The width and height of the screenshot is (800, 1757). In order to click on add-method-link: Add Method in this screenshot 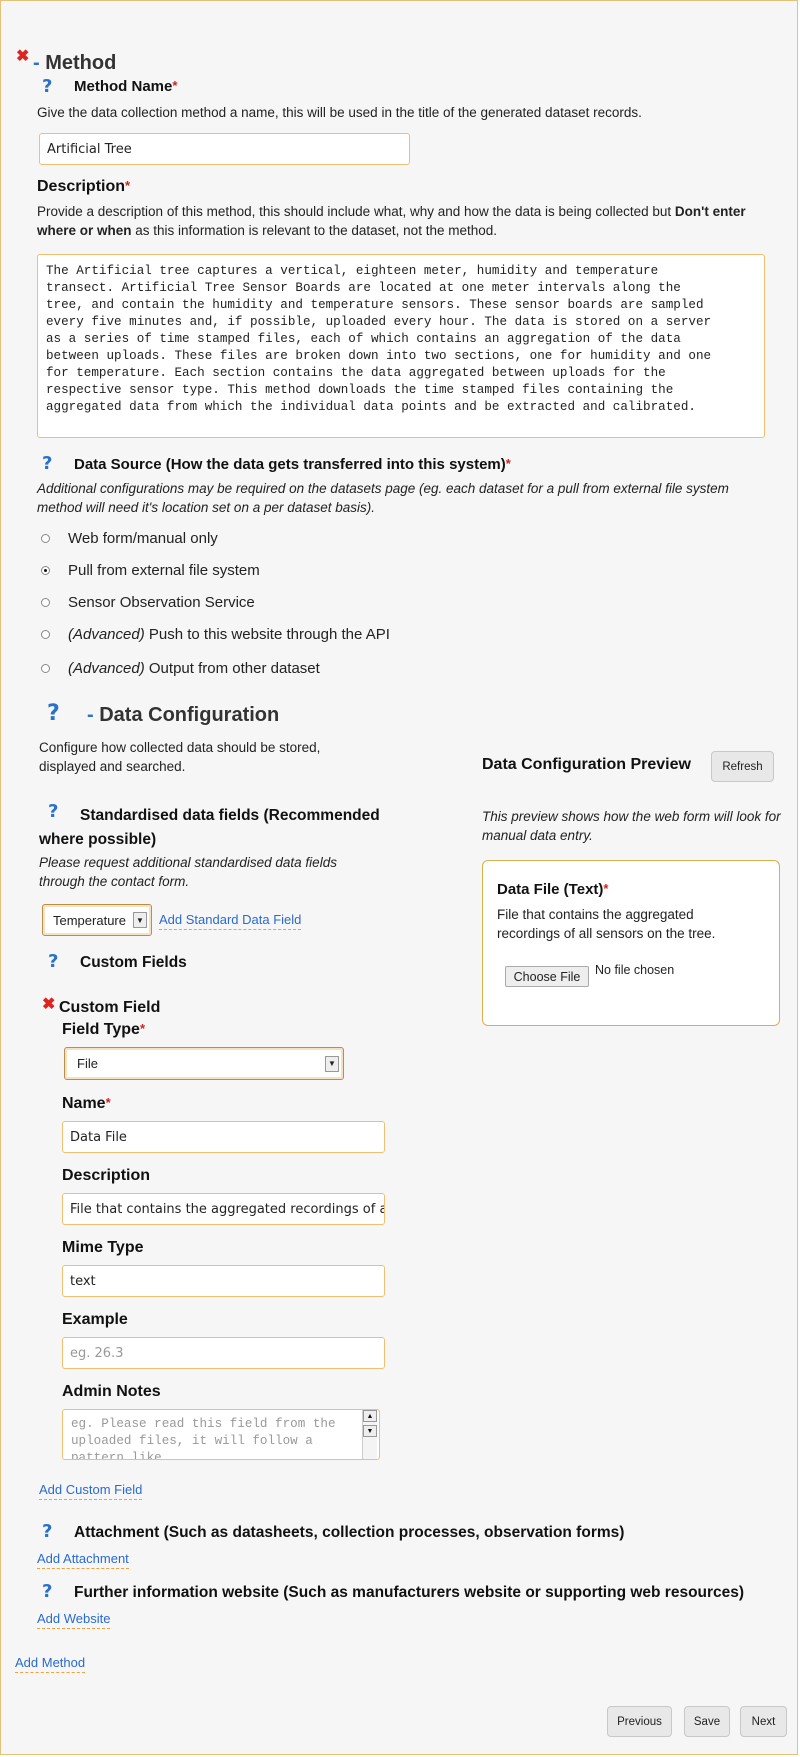, I will do `click(50, 1664)`.